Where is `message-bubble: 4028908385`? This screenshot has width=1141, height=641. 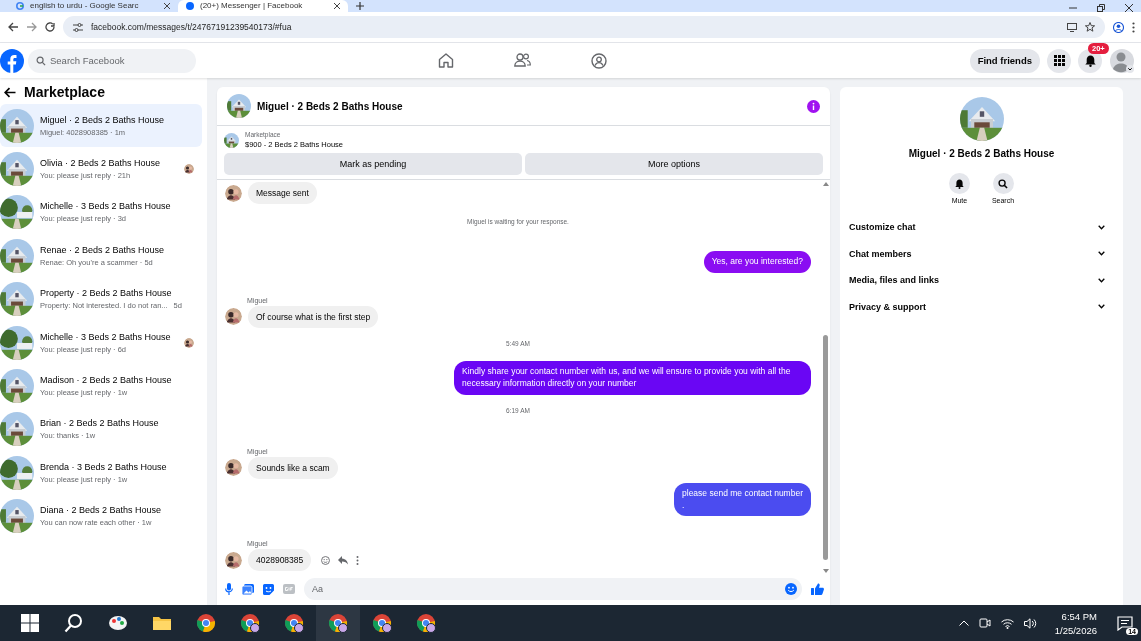
message-bubble: 4028908385 is located at coordinates (280, 560).